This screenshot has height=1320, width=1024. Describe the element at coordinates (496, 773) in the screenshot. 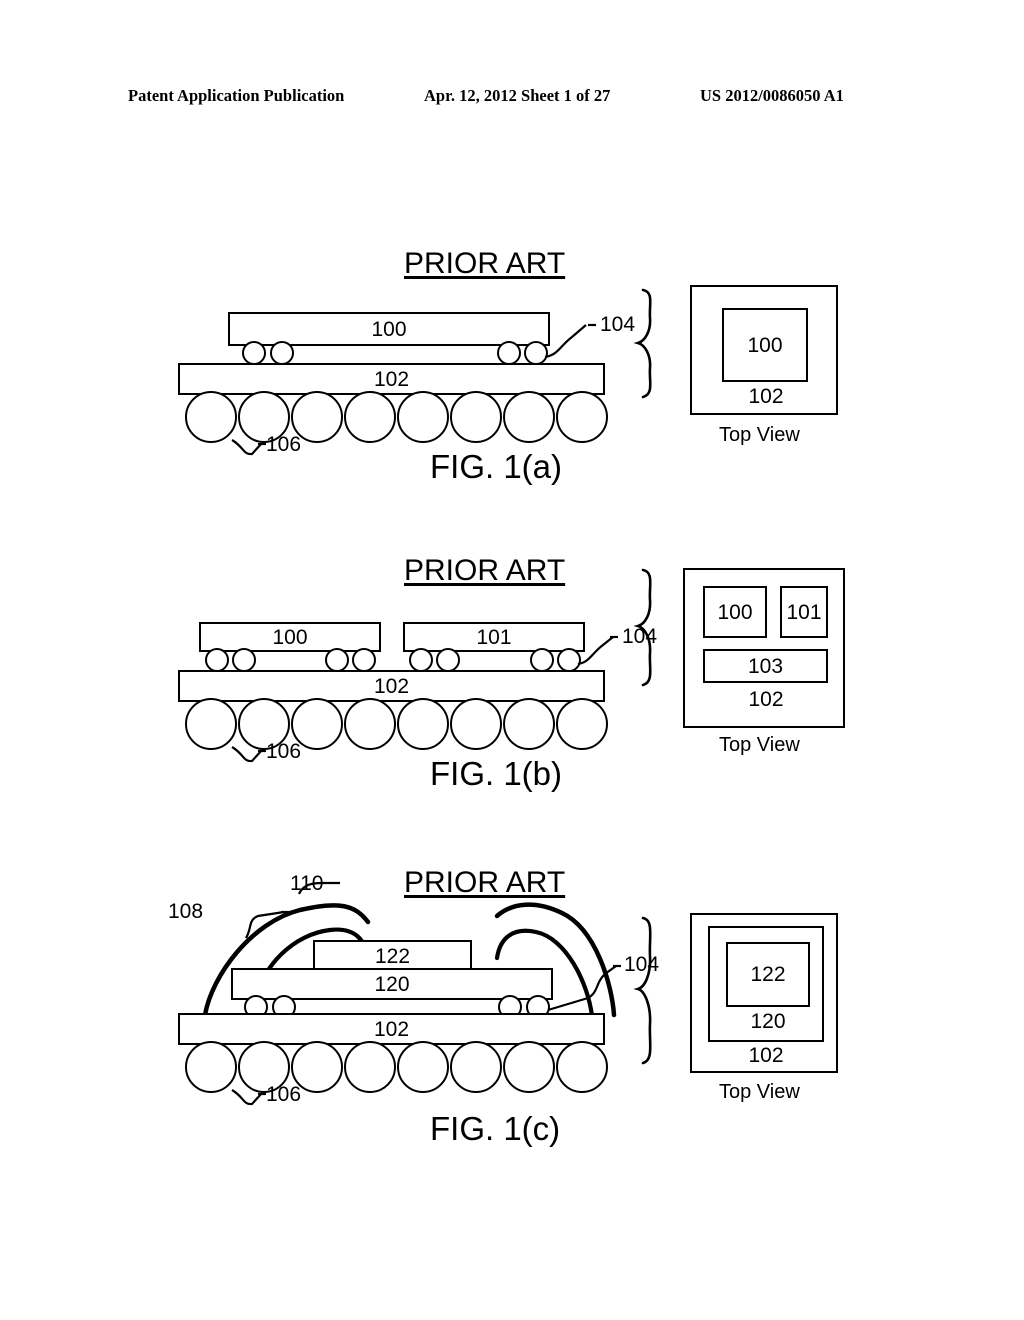

I see `figure-caption-1b: FIG. 1(b)` at that location.